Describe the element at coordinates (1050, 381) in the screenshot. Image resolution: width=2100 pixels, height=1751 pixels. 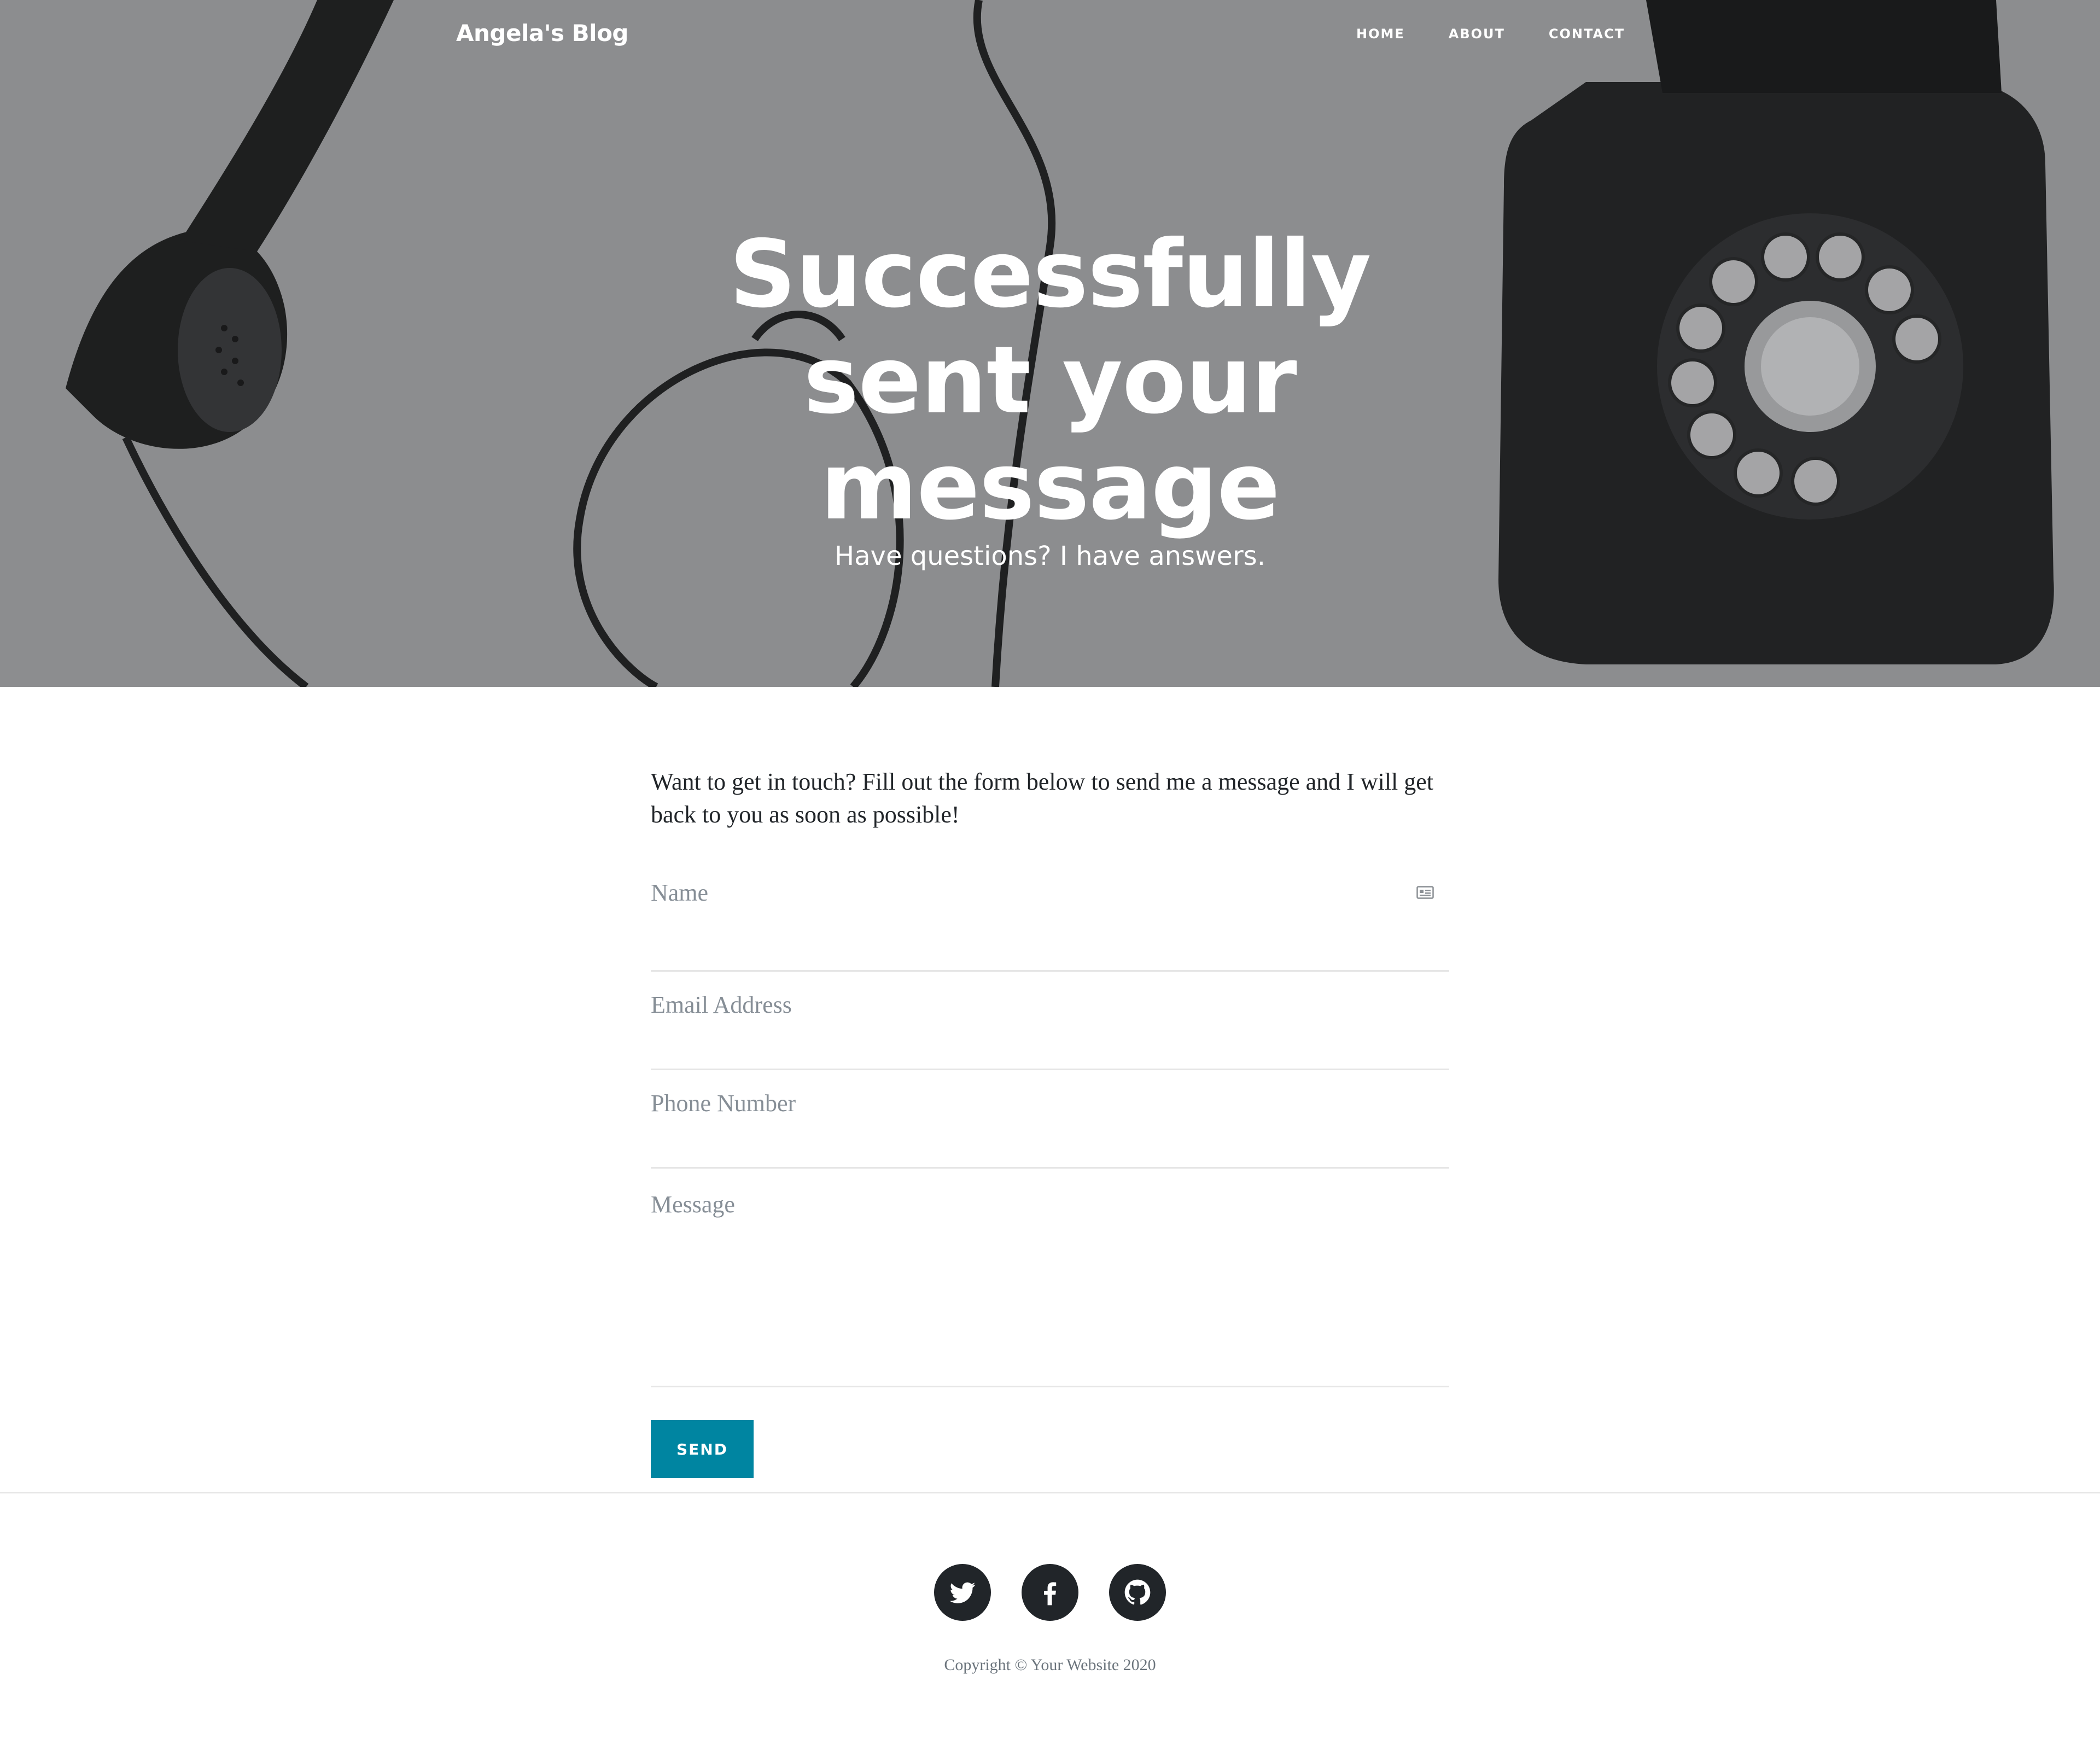
I see `page-title: Successfully sent your message` at that location.